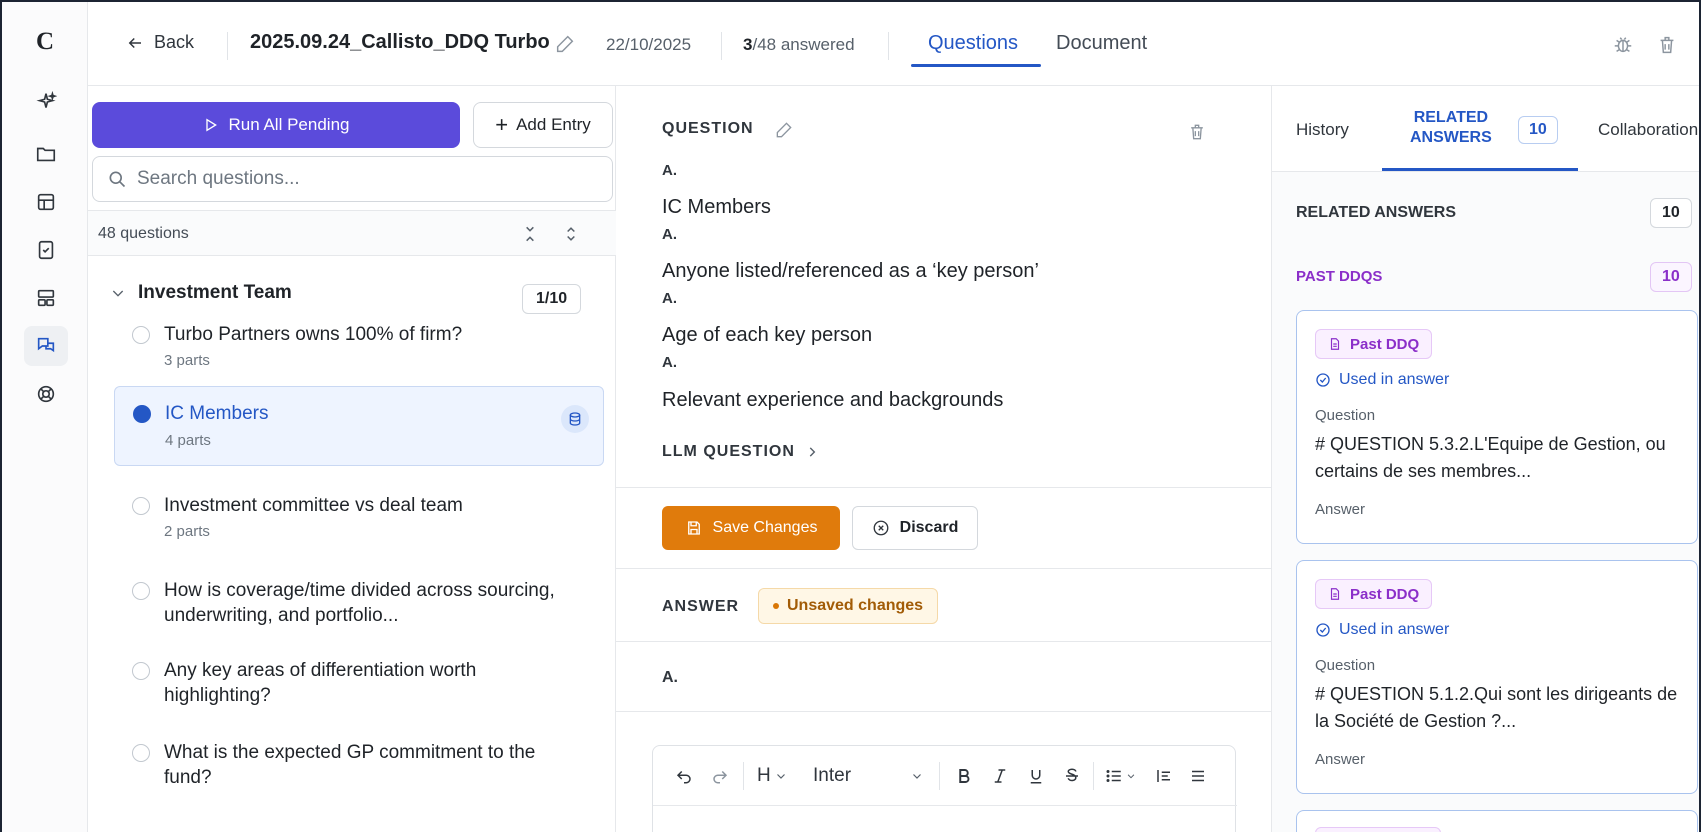  I want to click on tab-questions: Questions, so click(973, 43).